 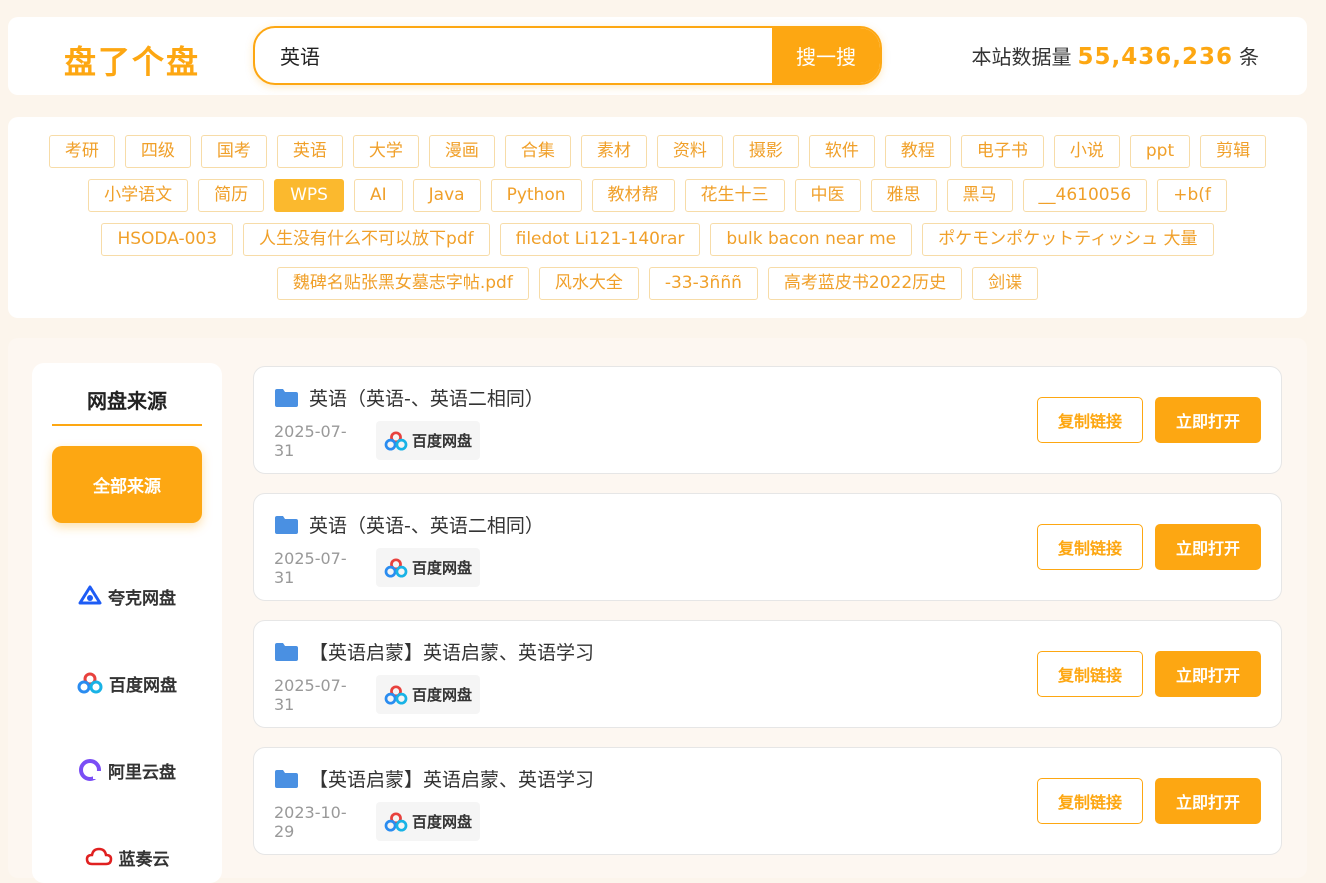 What do you see at coordinates (127, 857) in the screenshot?
I see `source-item-lanzou: 蓝奏云` at bounding box center [127, 857].